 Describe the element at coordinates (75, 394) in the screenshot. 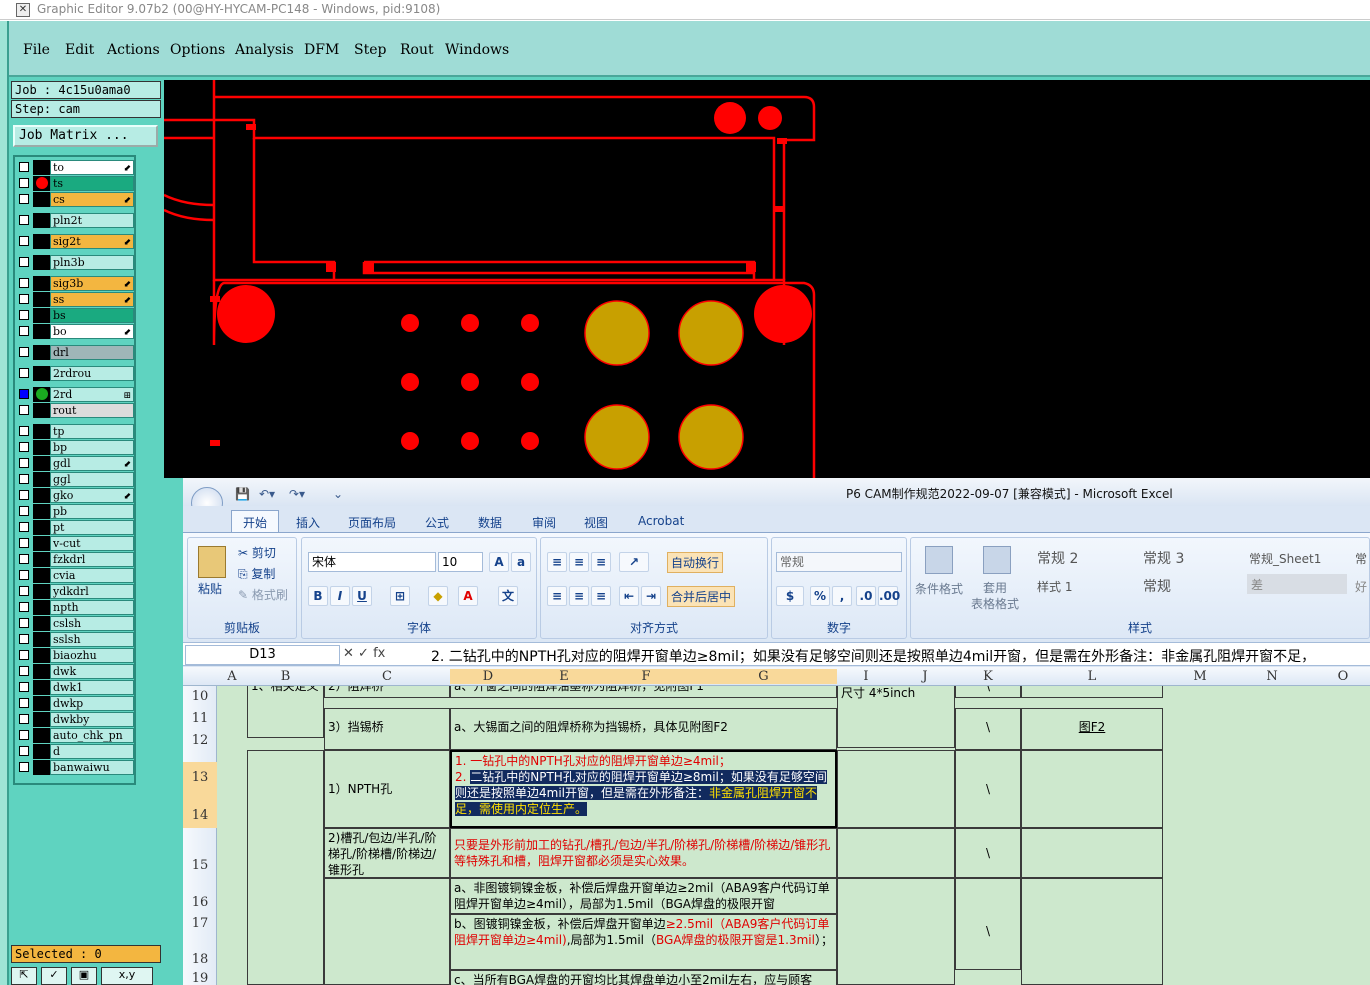

I see `layer-row-2rd: 2rd ⊞` at that location.